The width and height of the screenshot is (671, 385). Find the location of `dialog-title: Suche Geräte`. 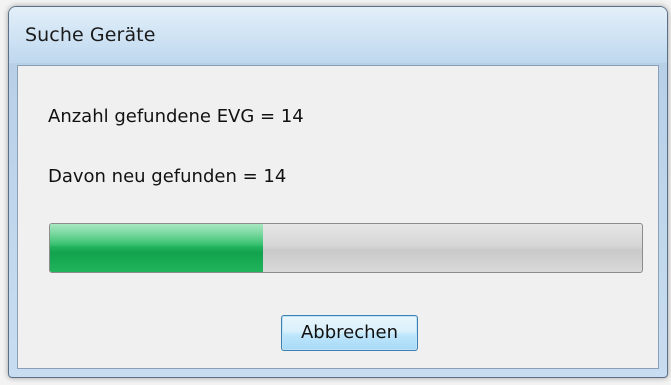

dialog-title: Suche Geräte is located at coordinates (90, 35).